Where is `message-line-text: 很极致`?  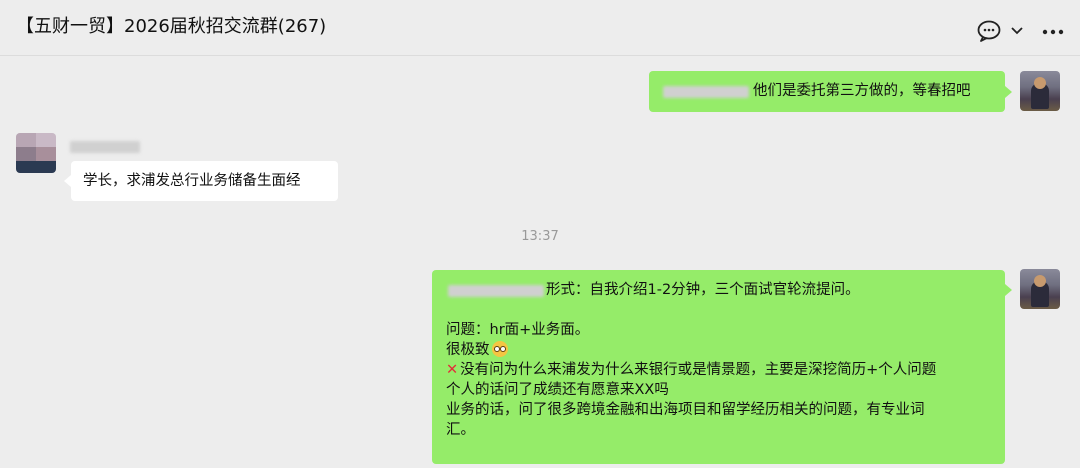 message-line-text: 很极致 is located at coordinates (468, 350).